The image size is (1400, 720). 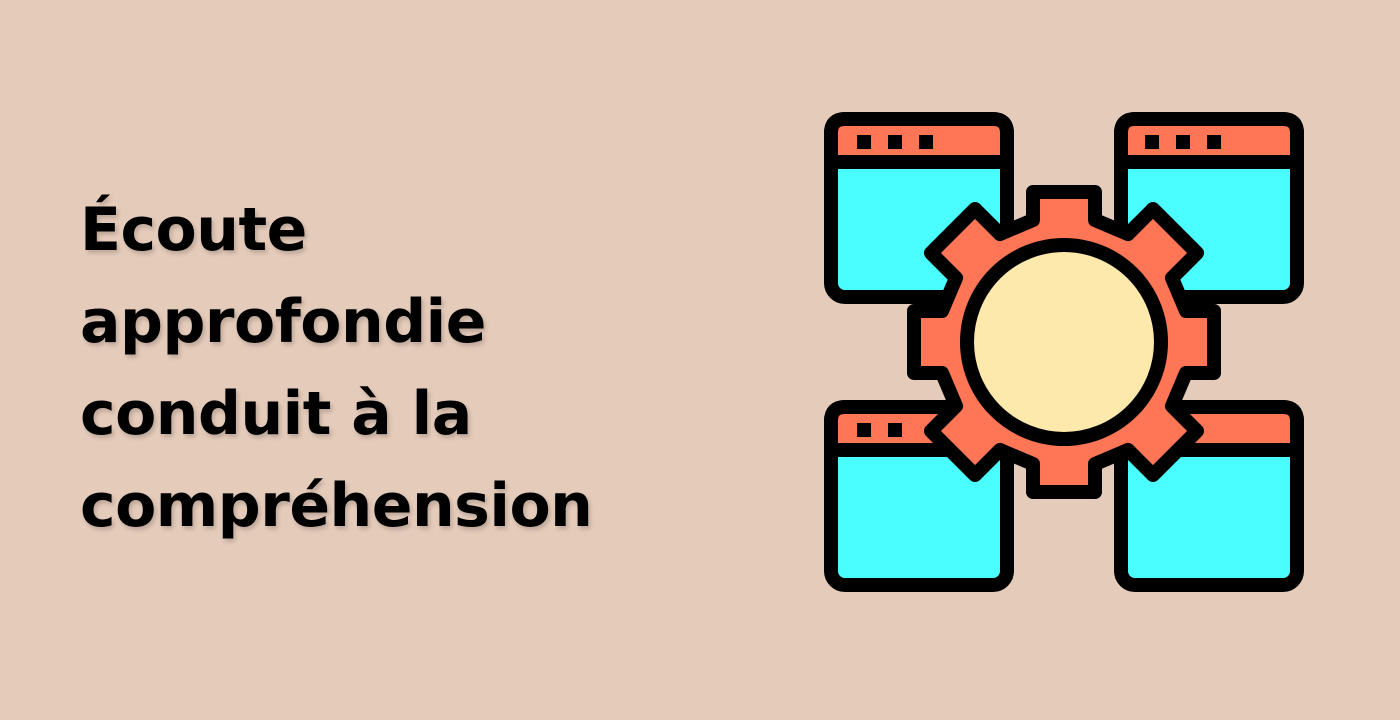 What do you see at coordinates (193, 230) in the screenshot?
I see `headline-line-1: Écoute` at bounding box center [193, 230].